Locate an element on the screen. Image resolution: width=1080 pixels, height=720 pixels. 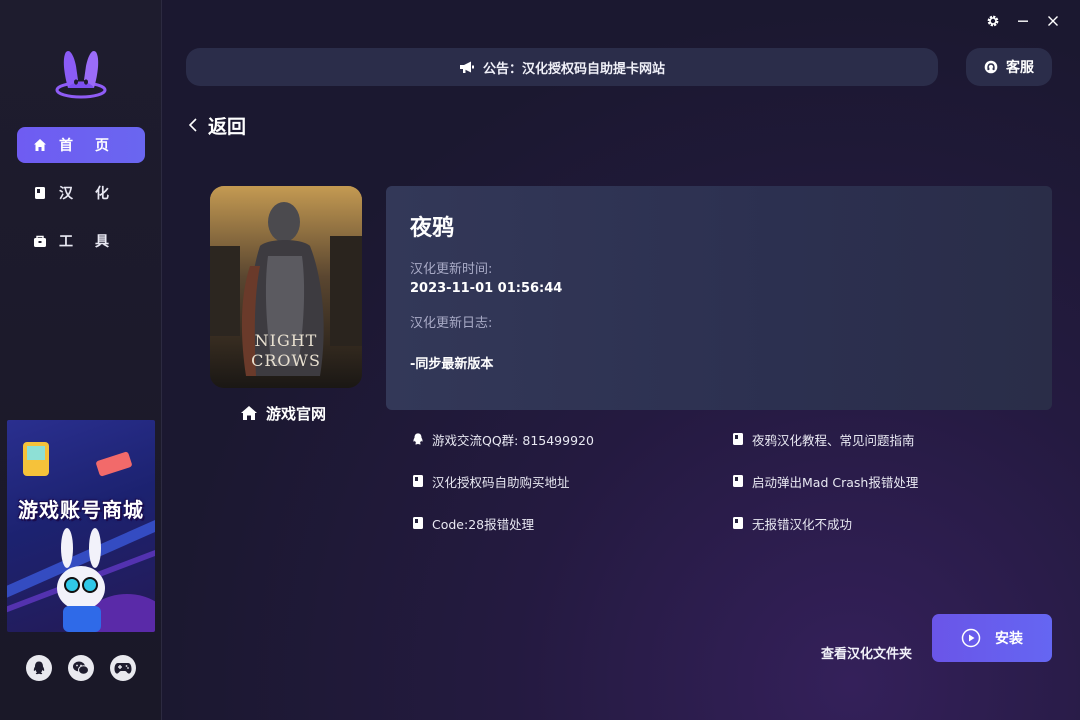
sidebar-item-tools: 工具 is located at coordinates (81, 241).